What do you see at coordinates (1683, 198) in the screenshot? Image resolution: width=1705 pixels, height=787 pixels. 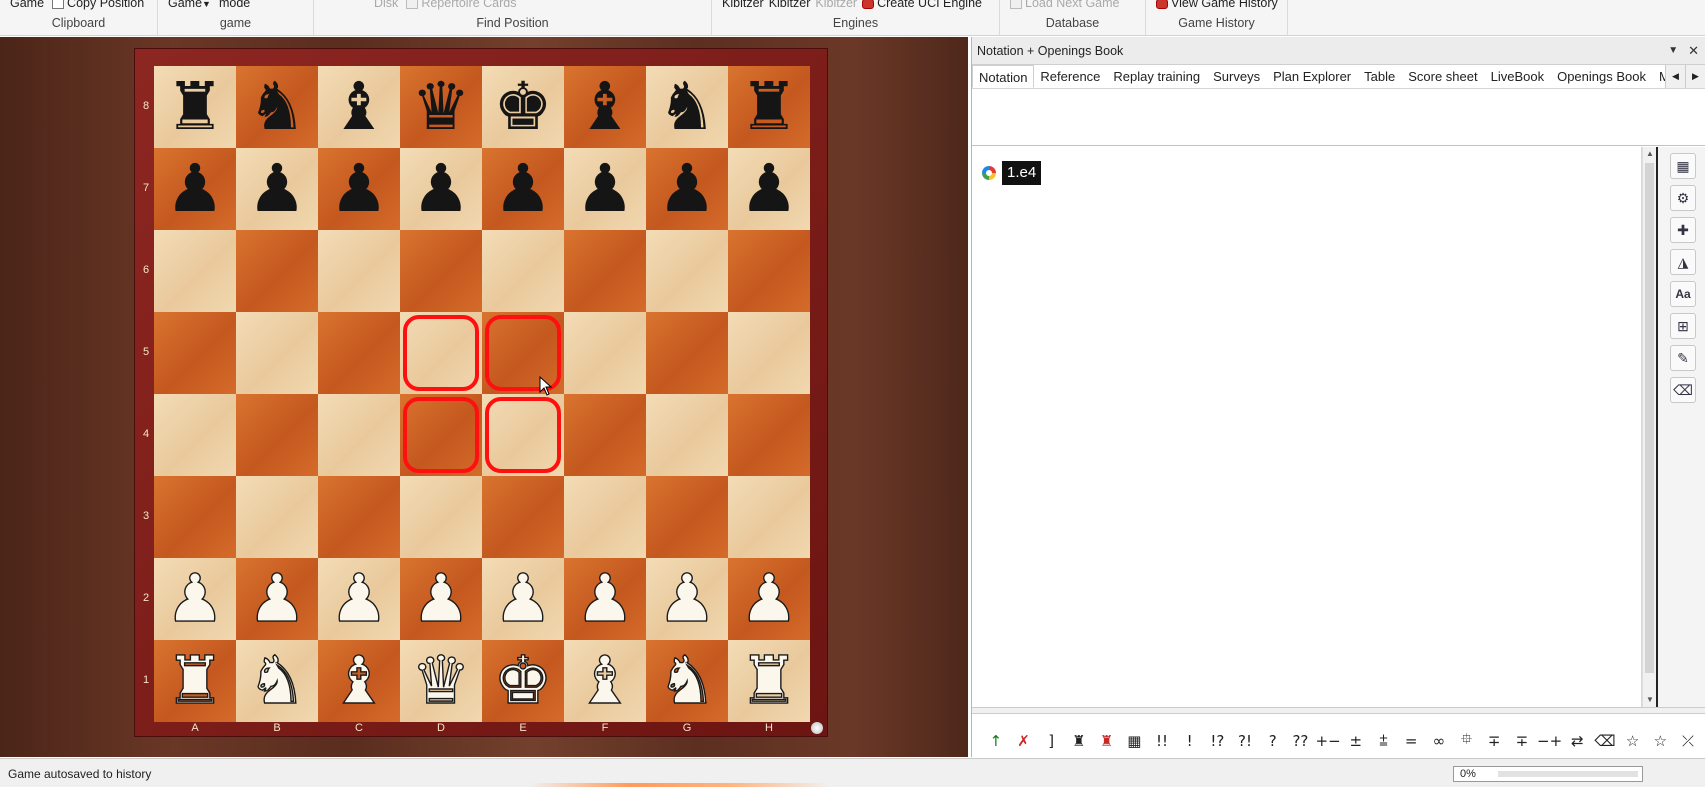 I see `engine-icon: ⚙` at bounding box center [1683, 198].